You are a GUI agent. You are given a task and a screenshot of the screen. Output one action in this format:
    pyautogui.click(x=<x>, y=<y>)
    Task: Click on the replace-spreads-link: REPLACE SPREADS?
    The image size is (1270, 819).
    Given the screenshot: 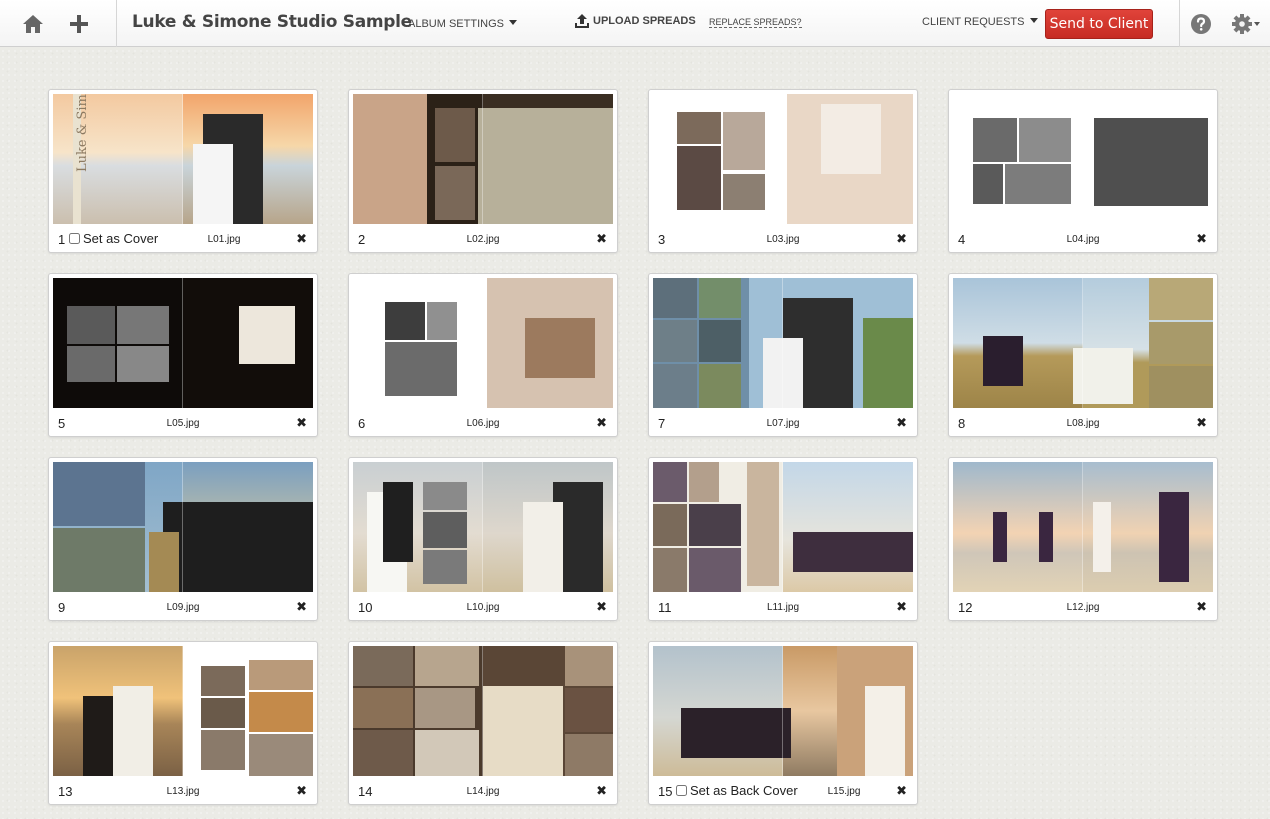 What is the action you would take?
    pyautogui.click(x=755, y=22)
    